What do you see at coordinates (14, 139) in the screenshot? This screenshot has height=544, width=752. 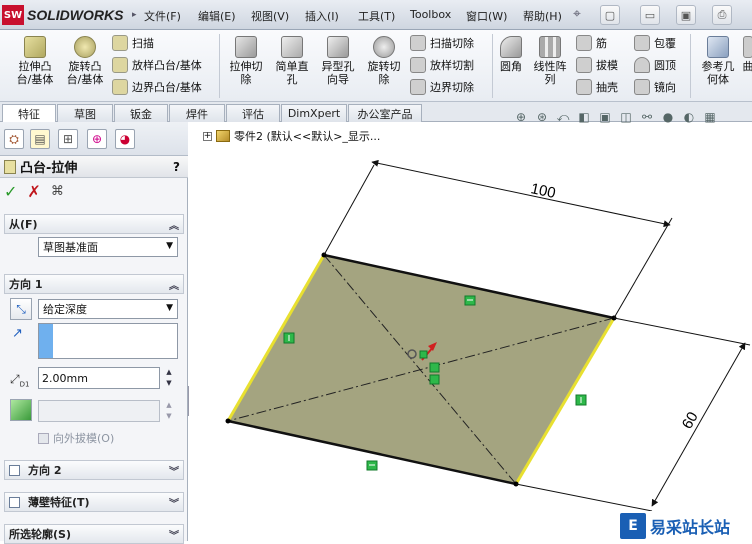 I see `feature-manager-icon: ⛭` at bounding box center [14, 139].